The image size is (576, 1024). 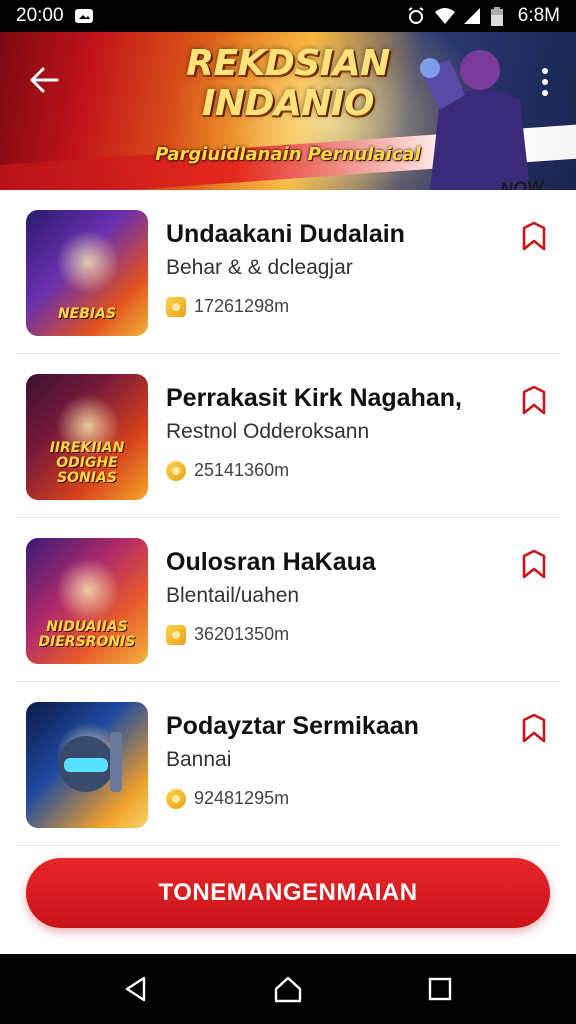 I want to click on item-subtitle: Restnol Odderoksann, so click(x=268, y=431).